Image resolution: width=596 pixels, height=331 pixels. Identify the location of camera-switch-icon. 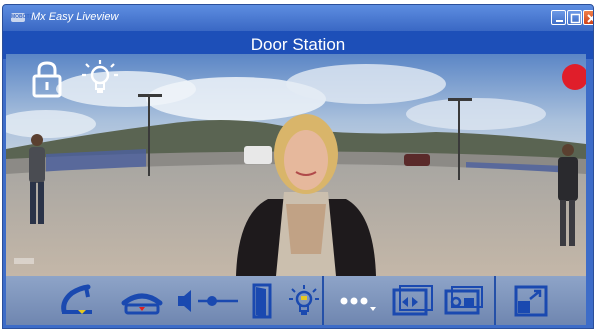
(463, 300).